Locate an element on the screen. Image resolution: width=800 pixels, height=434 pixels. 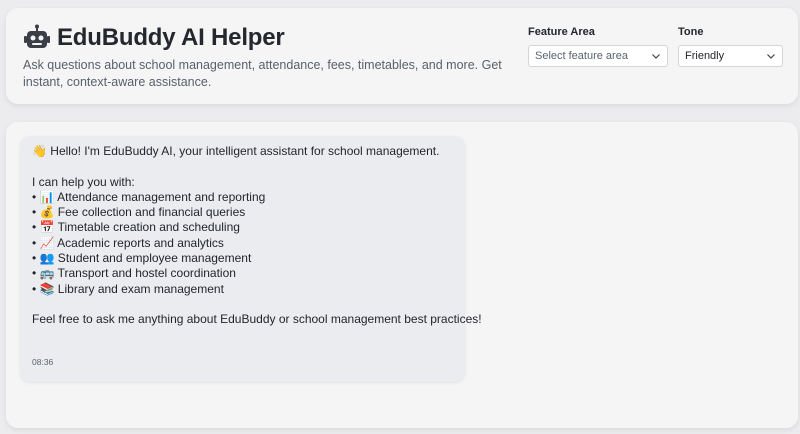
message-intro: I can help you with: is located at coordinates (83, 181).